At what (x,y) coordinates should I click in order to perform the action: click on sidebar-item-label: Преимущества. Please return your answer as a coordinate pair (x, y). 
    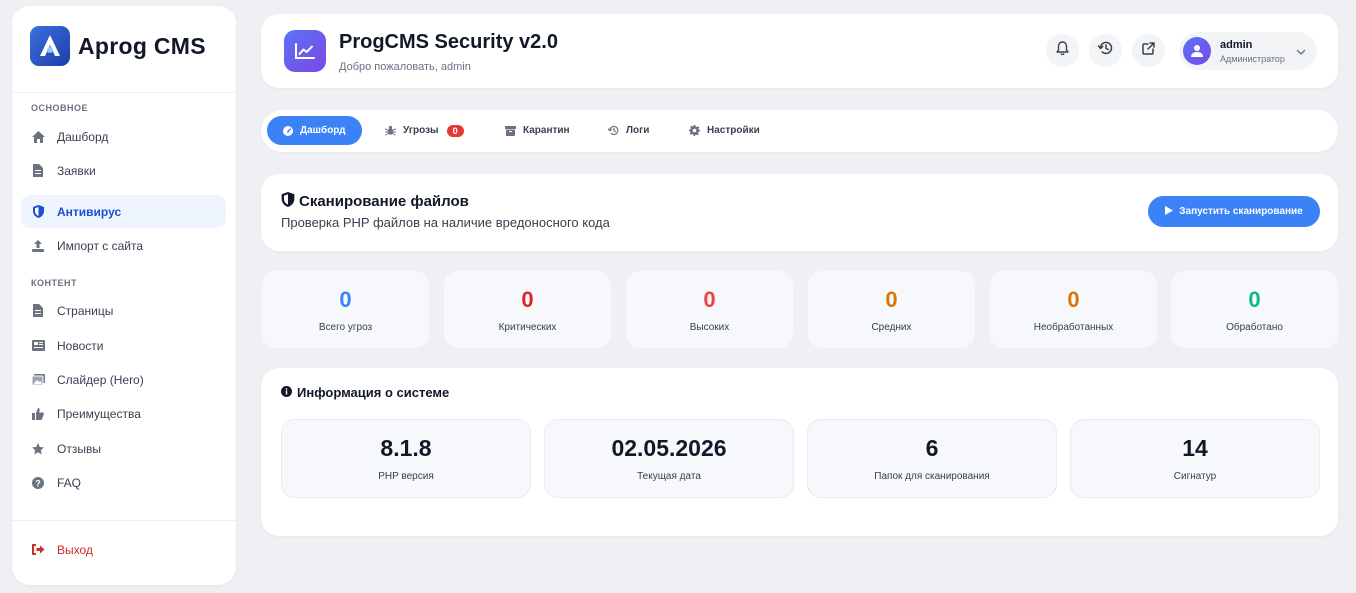
    Looking at the image, I should click on (99, 413).